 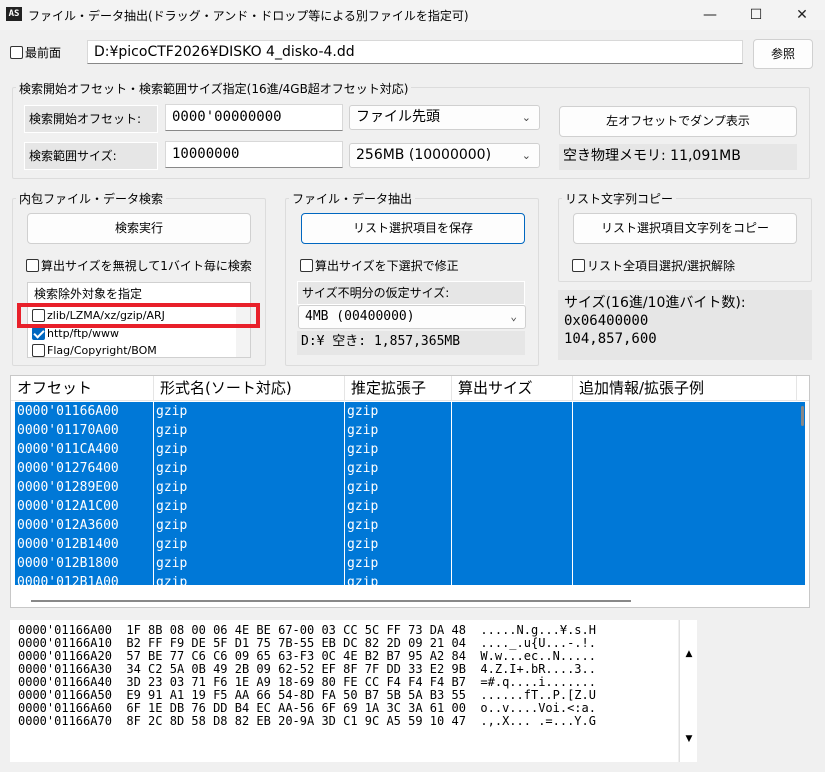 I want to click on column-header-extra: 追加情報/拡張子例, so click(x=685, y=388).